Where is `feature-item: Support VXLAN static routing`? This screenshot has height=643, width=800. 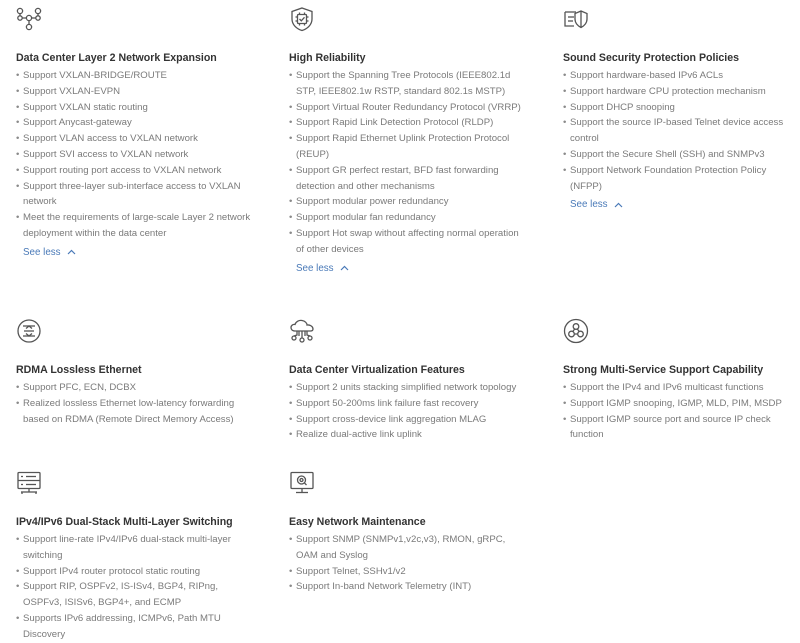
feature-item: Support VXLAN static routing is located at coordinates (136, 108).